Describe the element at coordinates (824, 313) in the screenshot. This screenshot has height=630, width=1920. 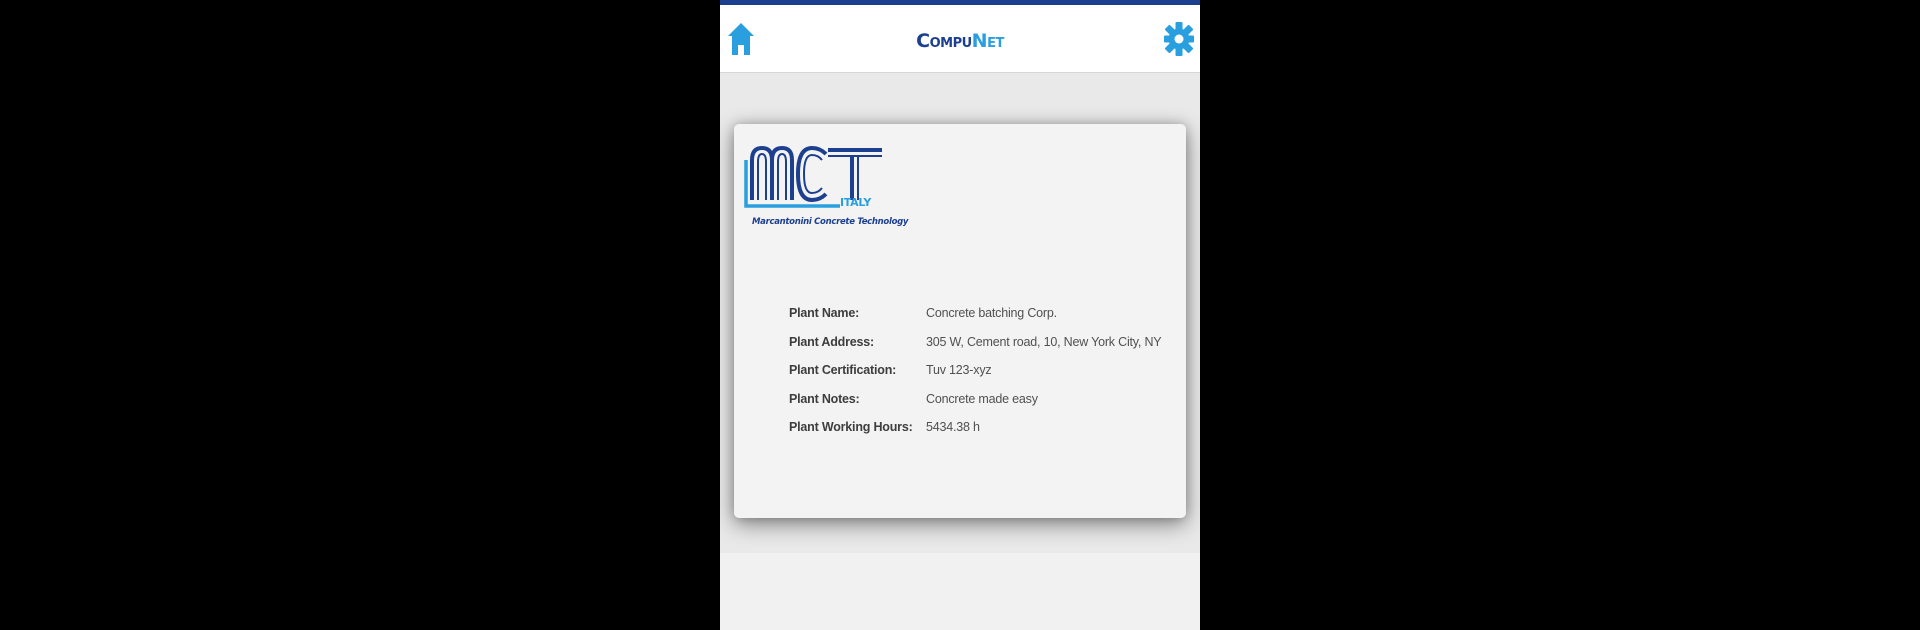
I see `plant-name-label: Plant Name:` at that location.